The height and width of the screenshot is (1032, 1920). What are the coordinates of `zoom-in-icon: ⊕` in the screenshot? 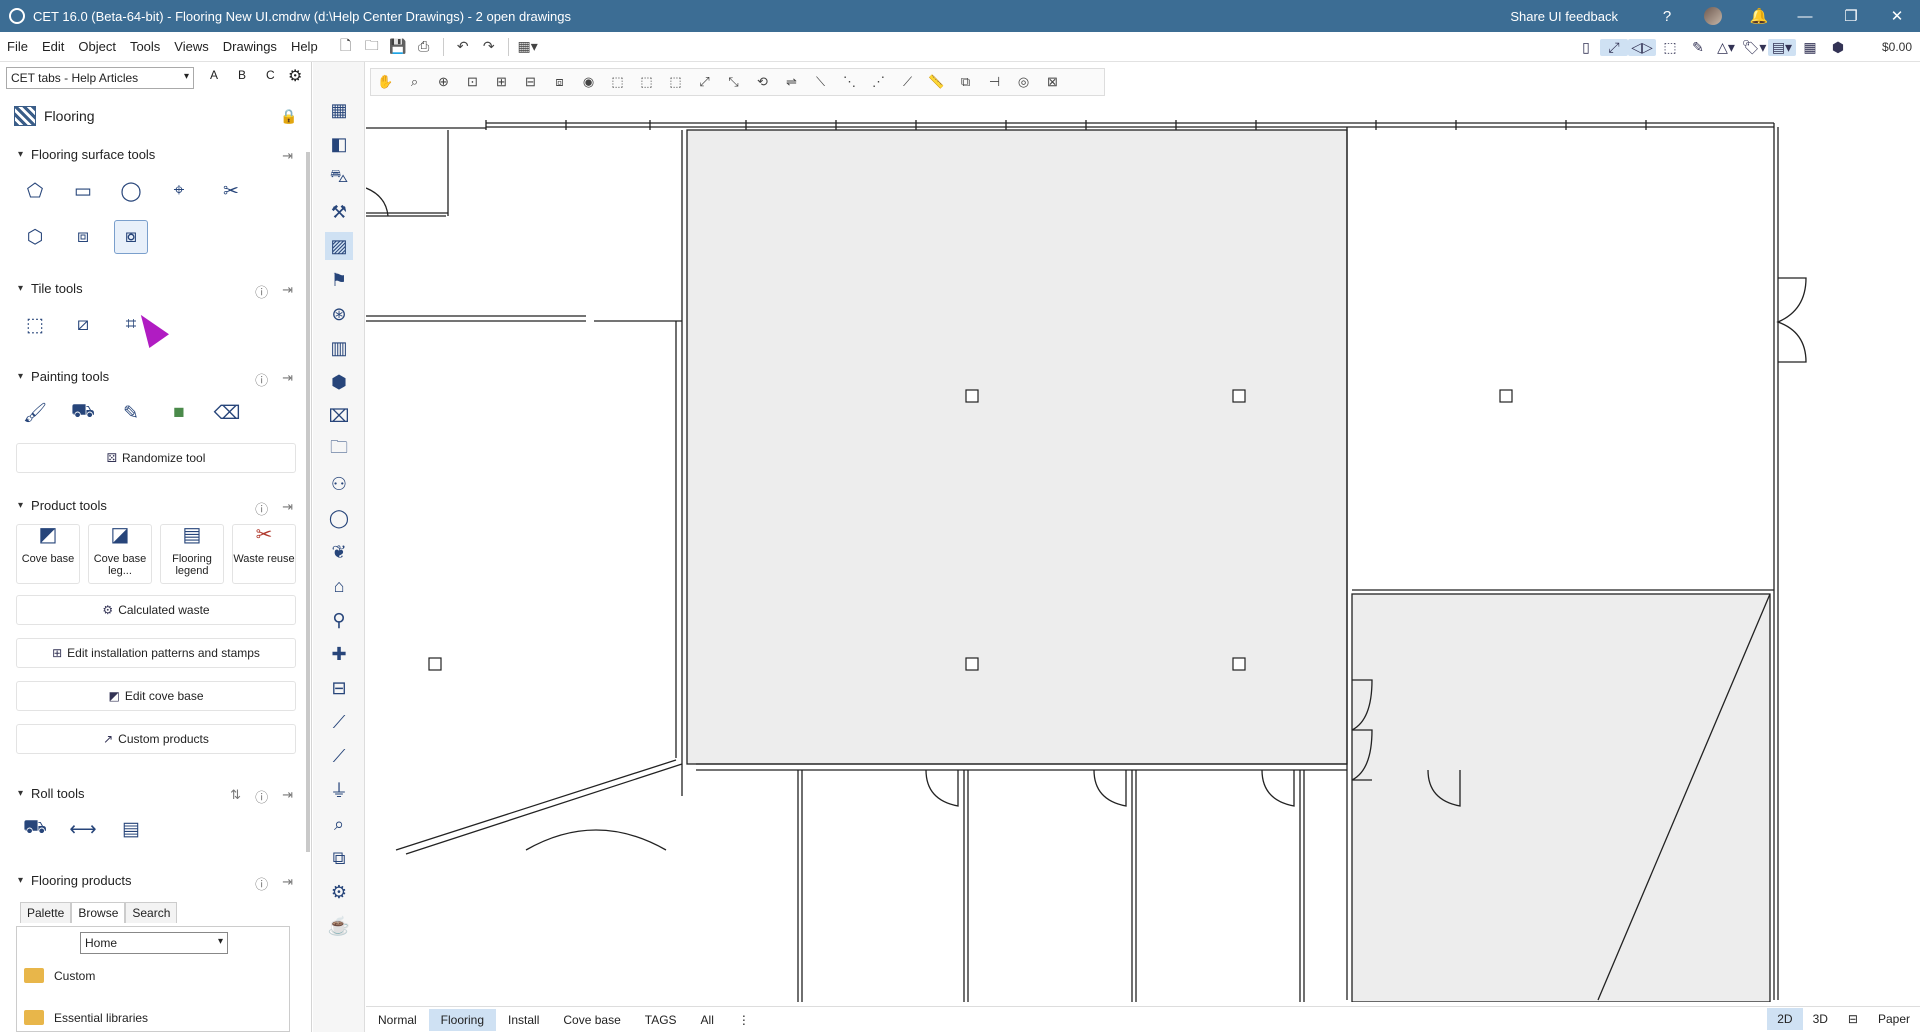 It's located at (443, 82).